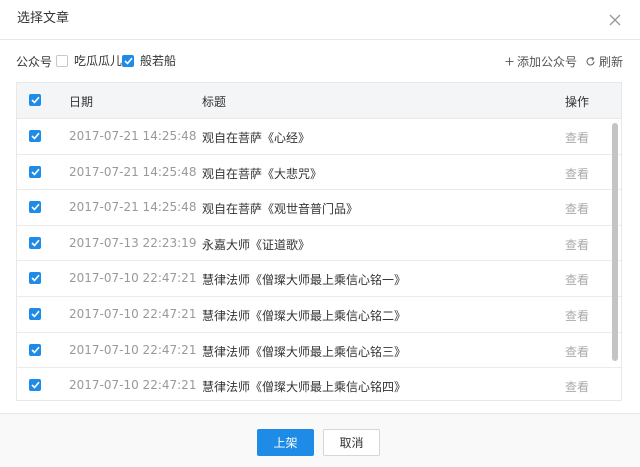 The height and width of the screenshot is (467, 640). I want to click on account-option-chiguaguaer: 吃瓜瓜儿, so click(89, 60).